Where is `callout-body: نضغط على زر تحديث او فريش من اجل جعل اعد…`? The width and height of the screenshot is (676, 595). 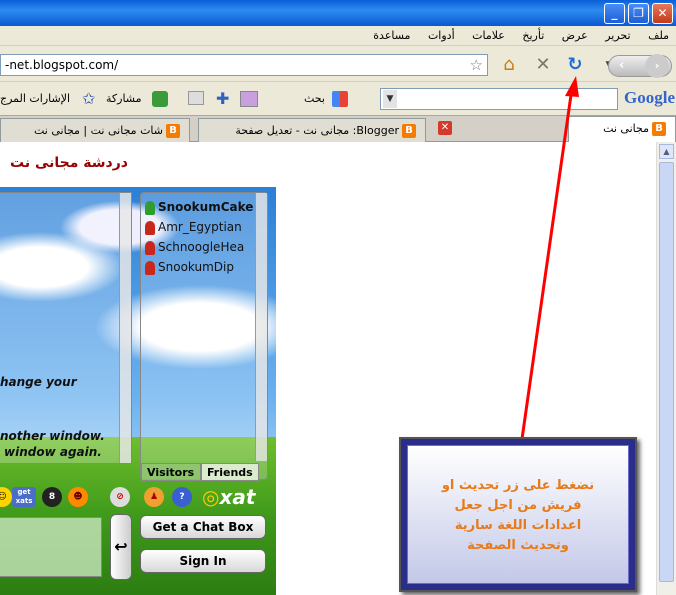 callout-body: نضغط على زر تحديث او فريش من اجل جعل اعد… is located at coordinates (518, 514).